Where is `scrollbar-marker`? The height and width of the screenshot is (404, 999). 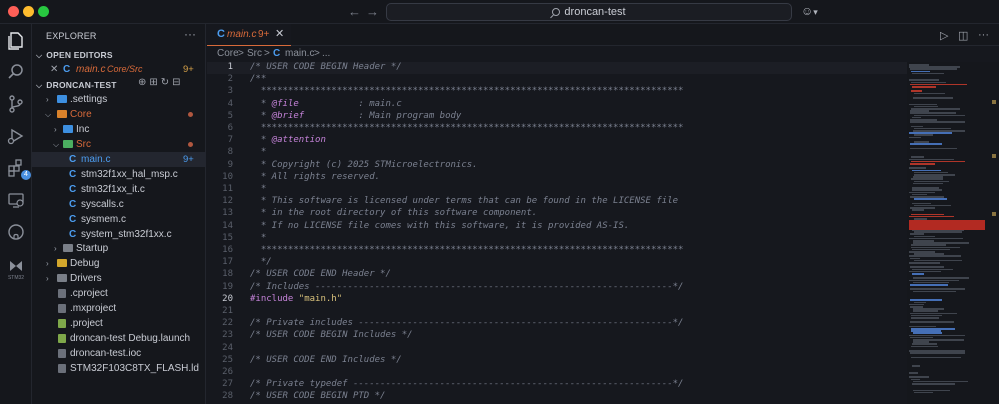 scrollbar-marker is located at coordinates (994, 156).